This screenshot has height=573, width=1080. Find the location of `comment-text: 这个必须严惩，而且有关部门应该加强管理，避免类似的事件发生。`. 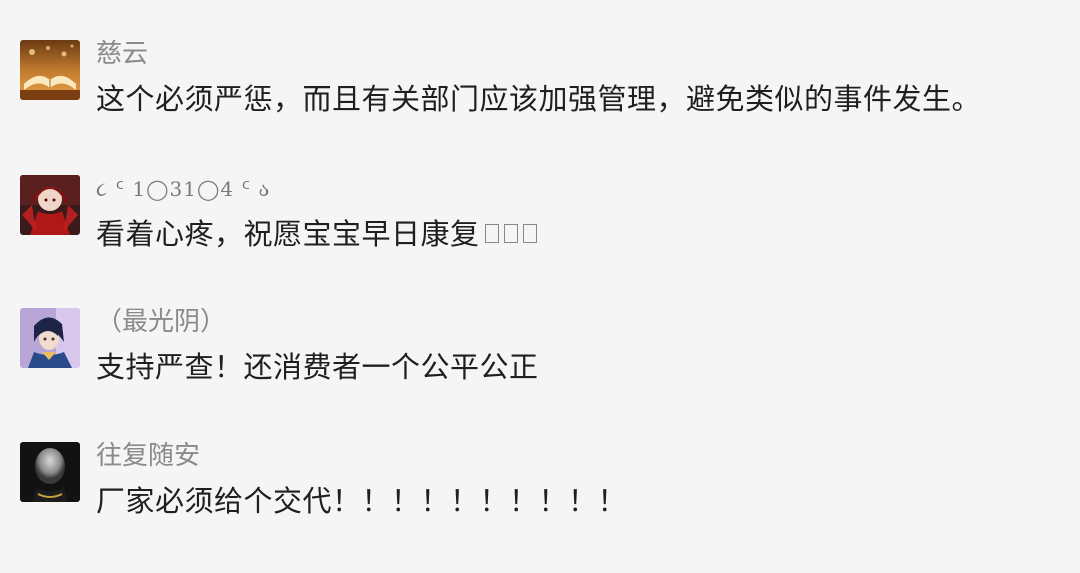

comment-text: 这个必须严惩，而且有关部门应该加强管理，避免类似的事件发生。 is located at coordinates (539, 99).